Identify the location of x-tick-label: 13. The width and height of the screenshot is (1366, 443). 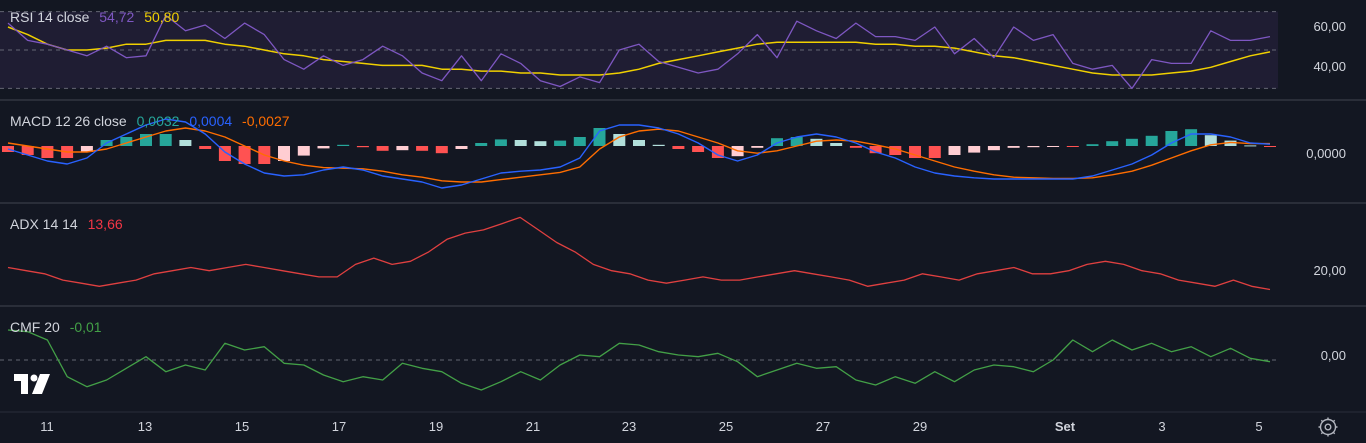
(145, 426).